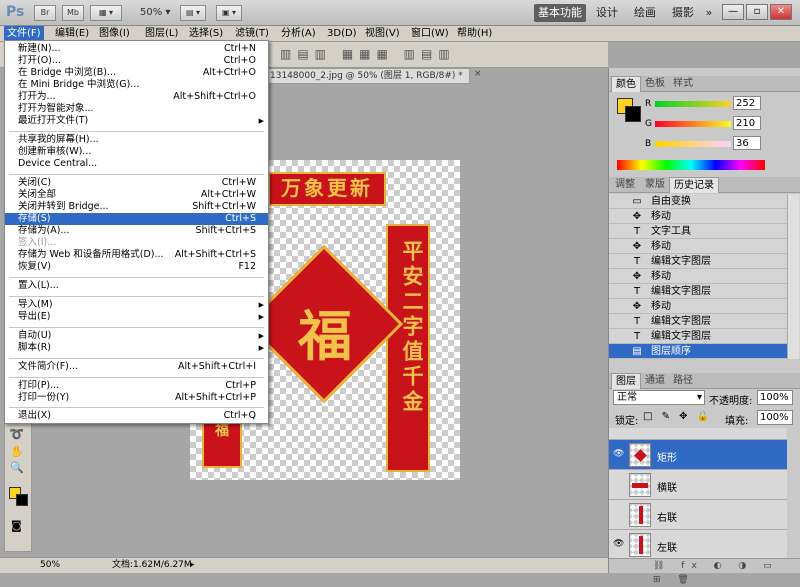 This screenshot has height=587, width=800. I want to click on layer-row: 横联, so click(698, 485).